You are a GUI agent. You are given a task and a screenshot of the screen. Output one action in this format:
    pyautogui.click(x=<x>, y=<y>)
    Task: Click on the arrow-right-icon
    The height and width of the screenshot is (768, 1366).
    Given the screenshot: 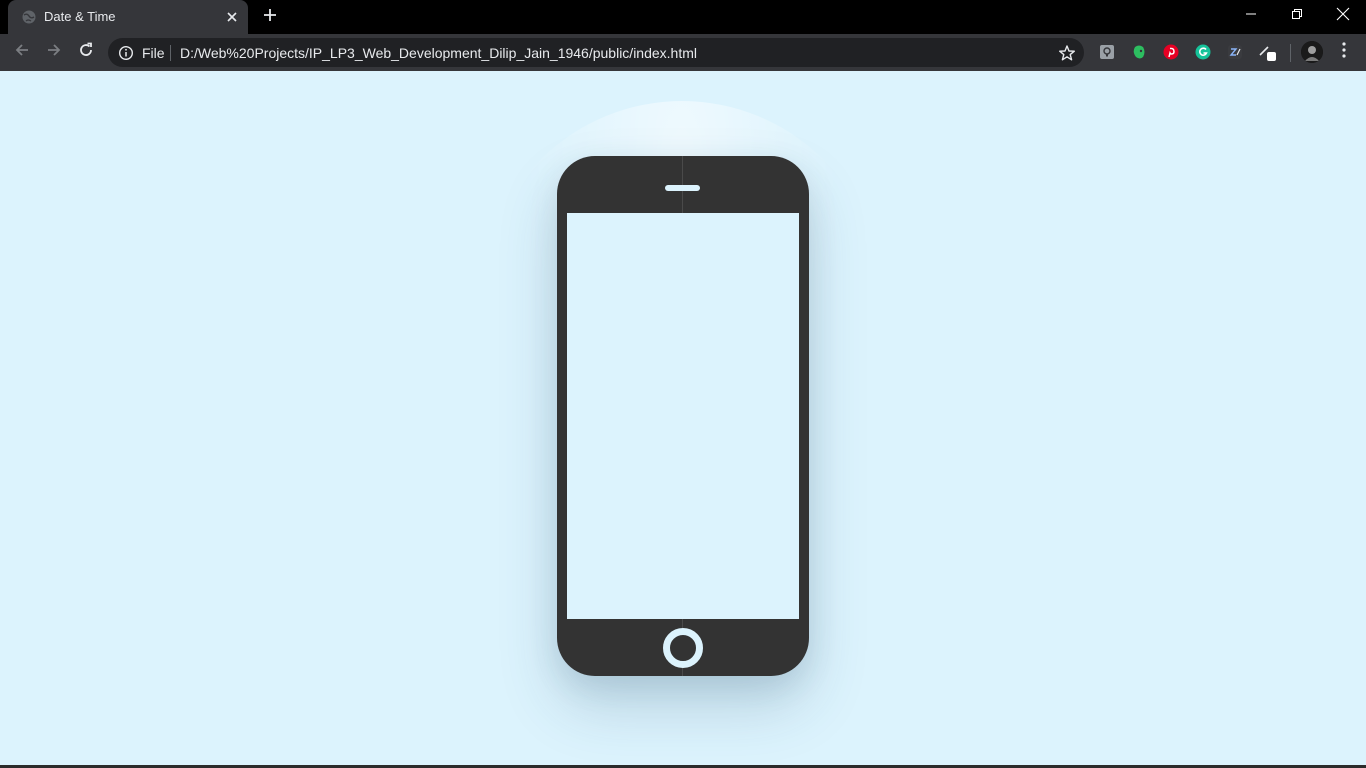 What is the action you would take?
    pyautogui.click(x=54, y=52)
    